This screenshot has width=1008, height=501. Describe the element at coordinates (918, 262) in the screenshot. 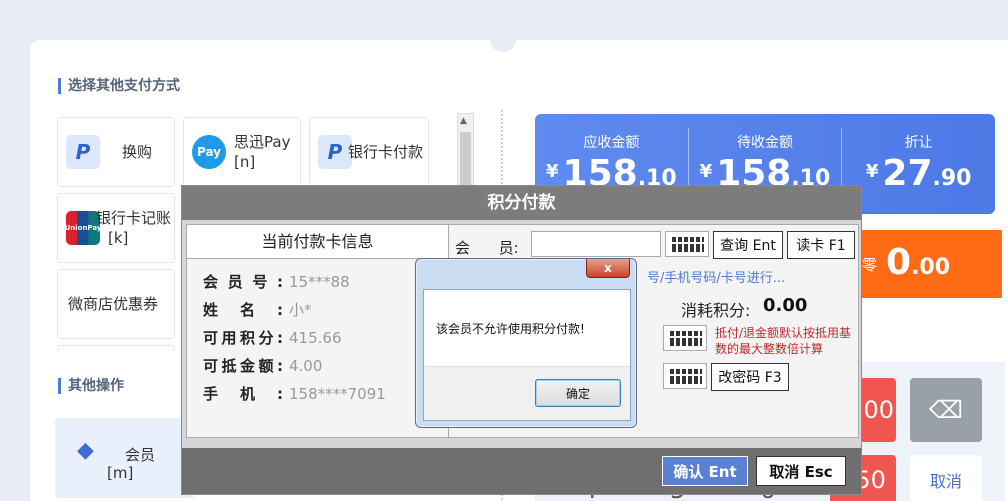

I see `change-value: 0.00` at that location.